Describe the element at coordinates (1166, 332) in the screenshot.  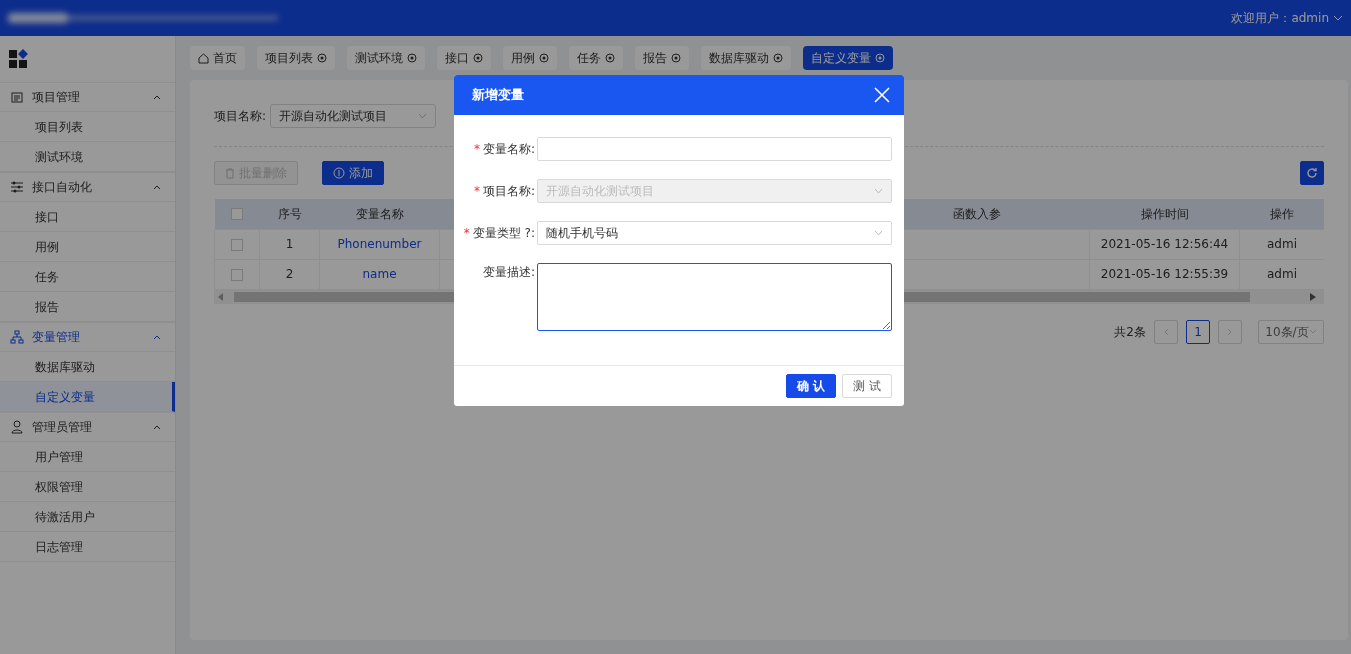
I see `chevron-left-icon` at that location.